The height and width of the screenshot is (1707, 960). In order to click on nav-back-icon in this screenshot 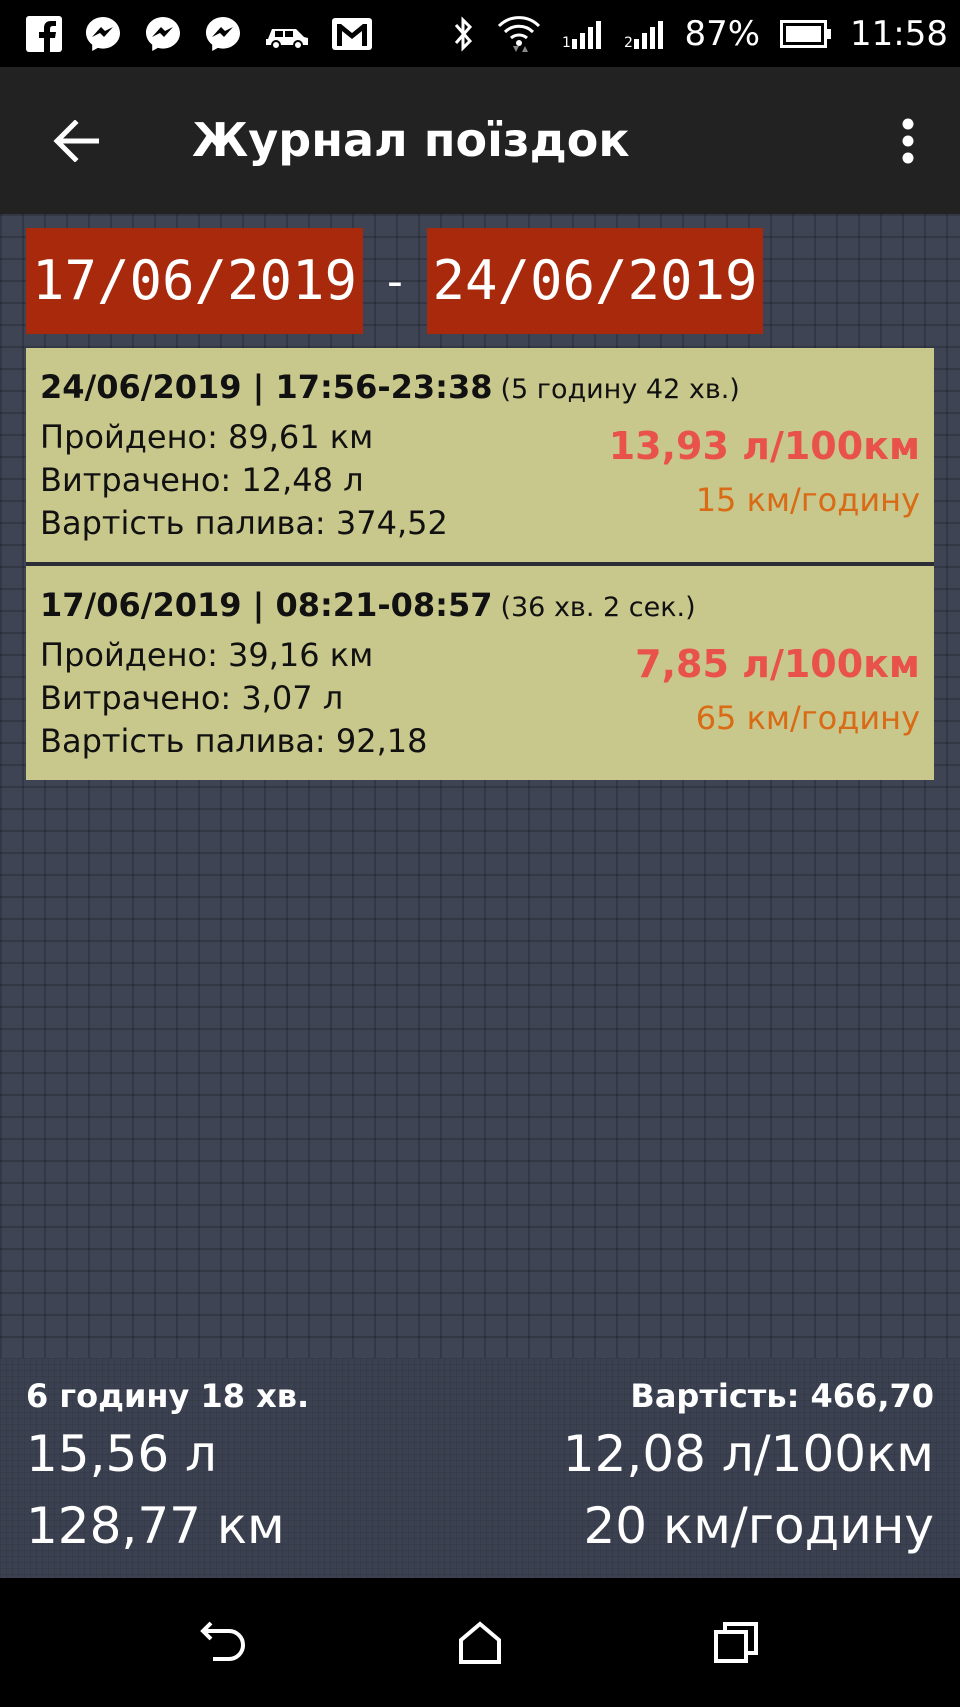, I will do `click(222, 1641)`.